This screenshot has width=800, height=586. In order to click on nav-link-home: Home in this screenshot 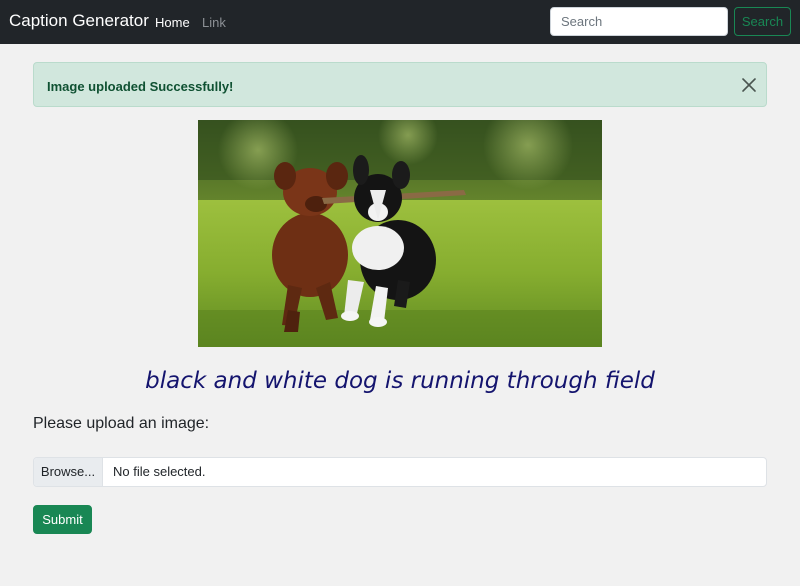, I will do `click(172, 22)`.